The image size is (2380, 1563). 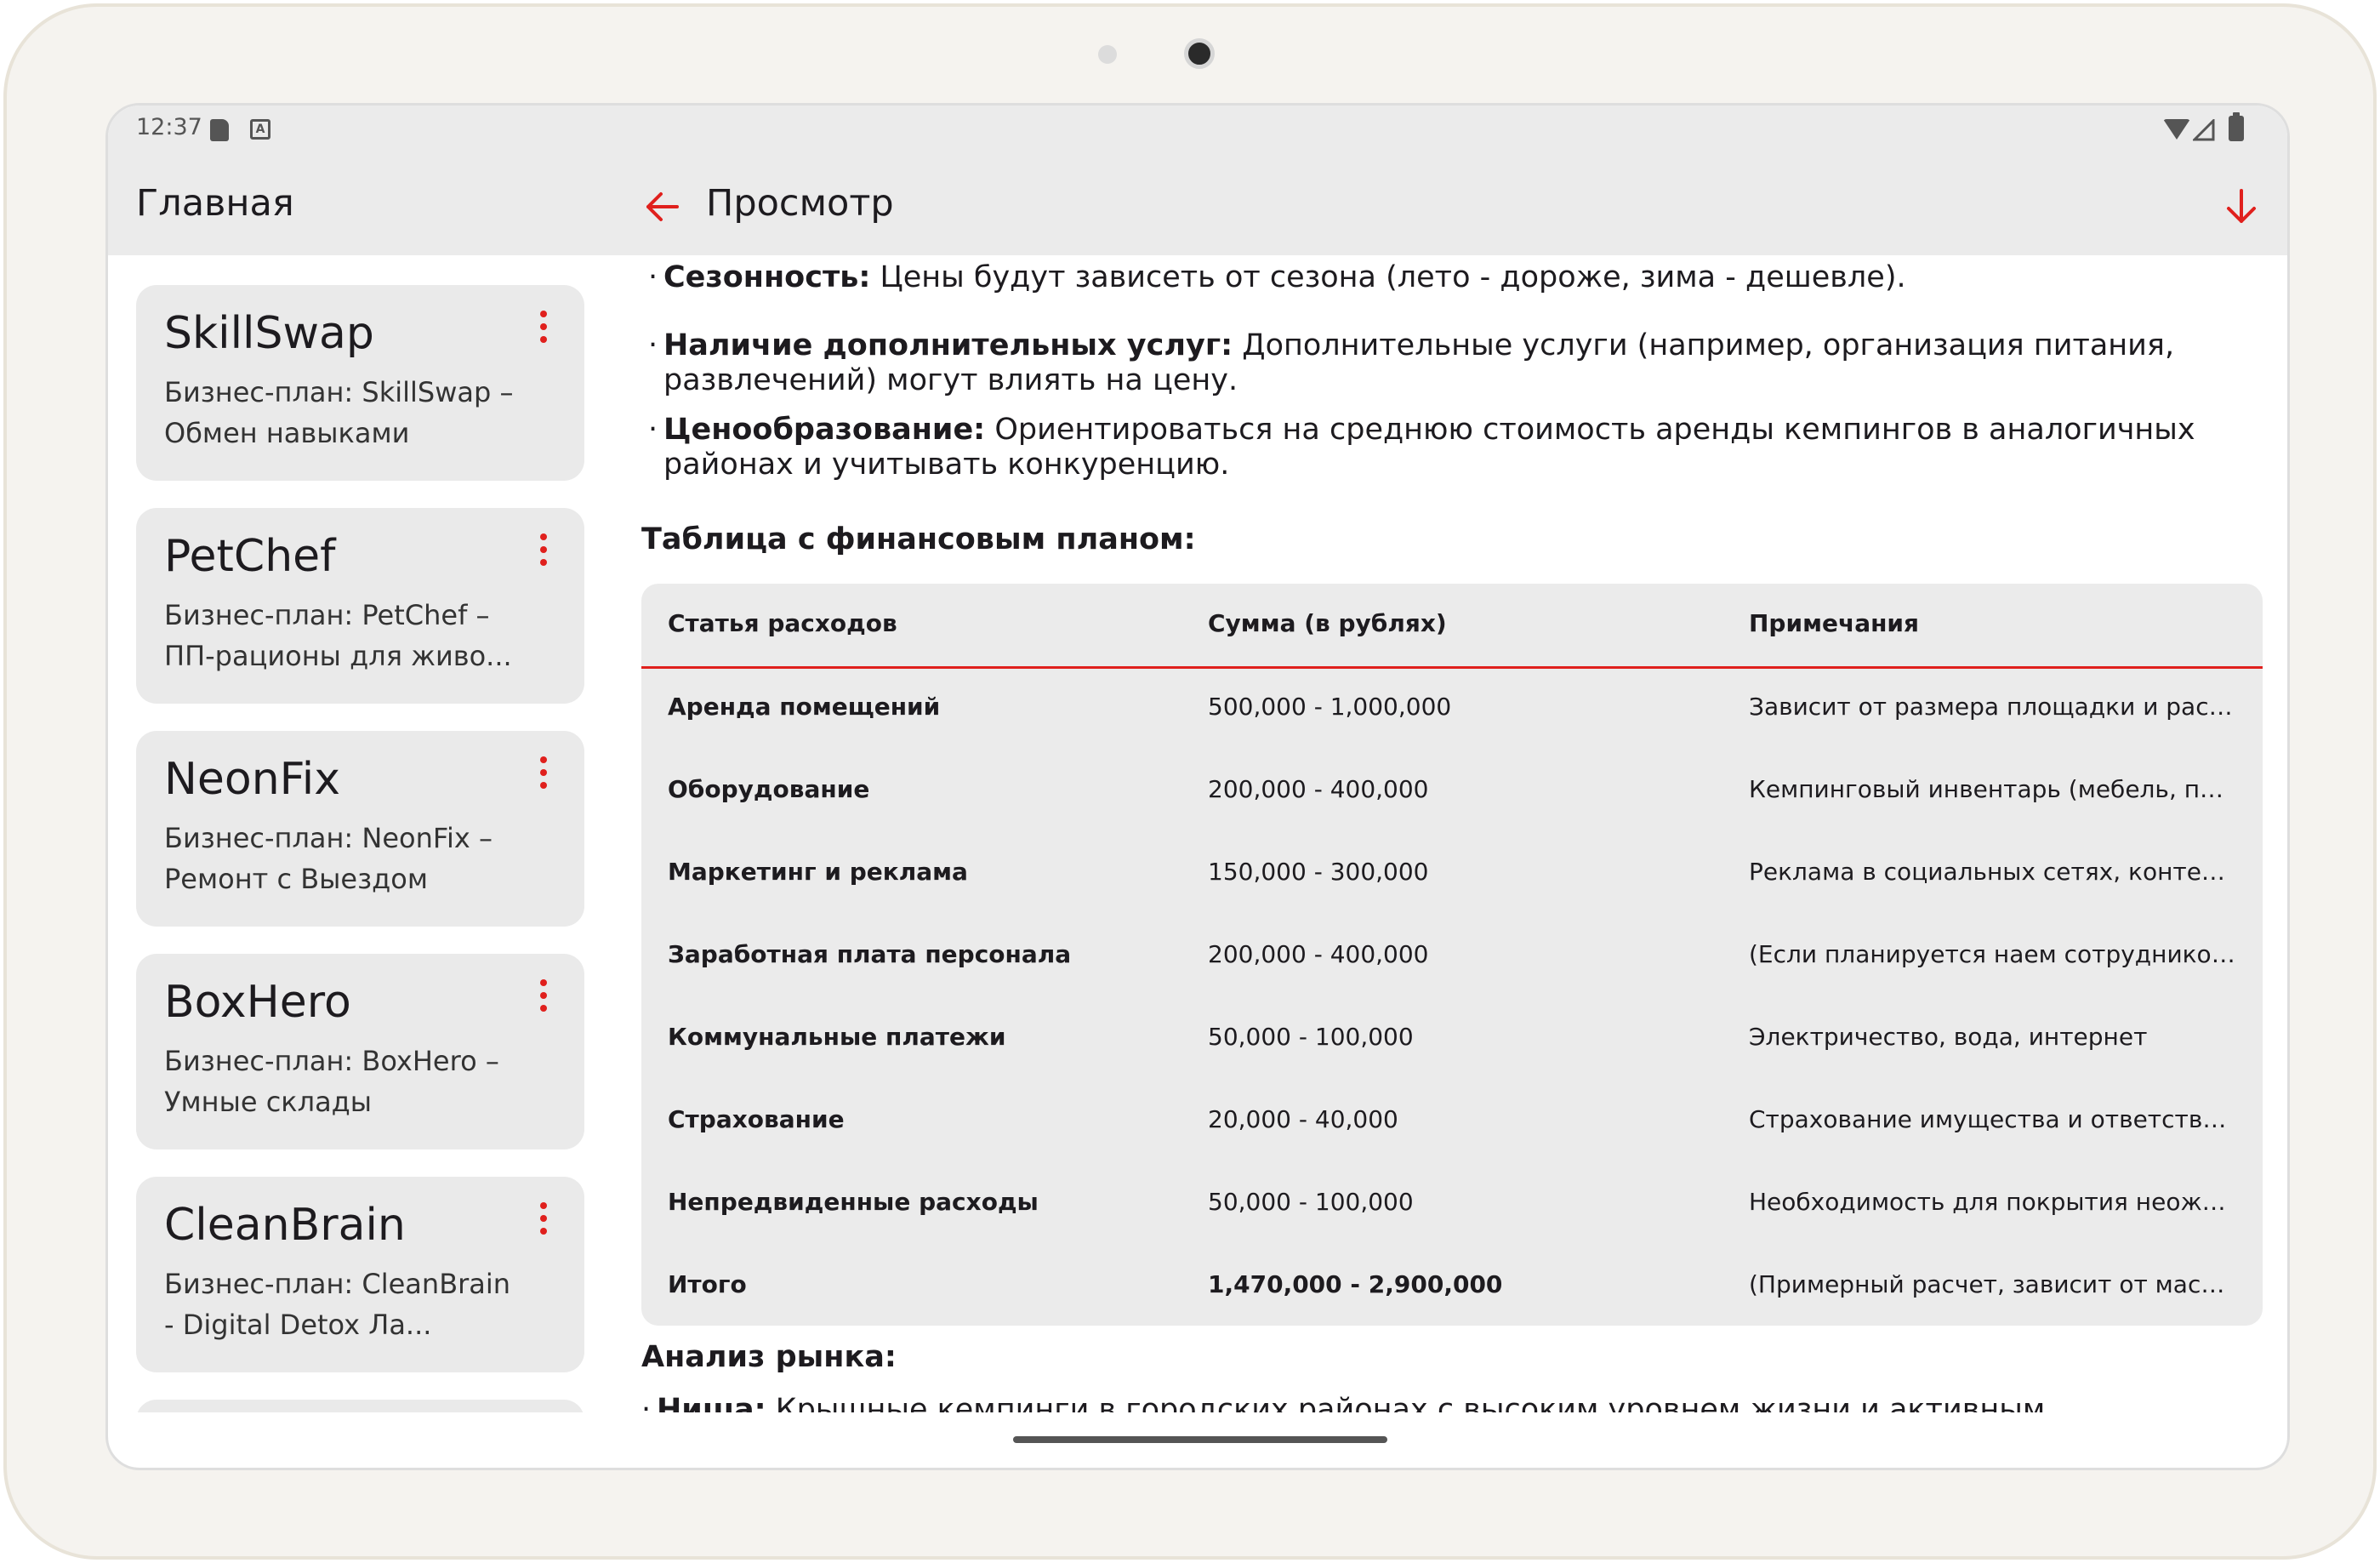 What do you see at coordinates (2204, 130) in the screenshot?
I see `signal-icon` at bounding box center [2204, 130].